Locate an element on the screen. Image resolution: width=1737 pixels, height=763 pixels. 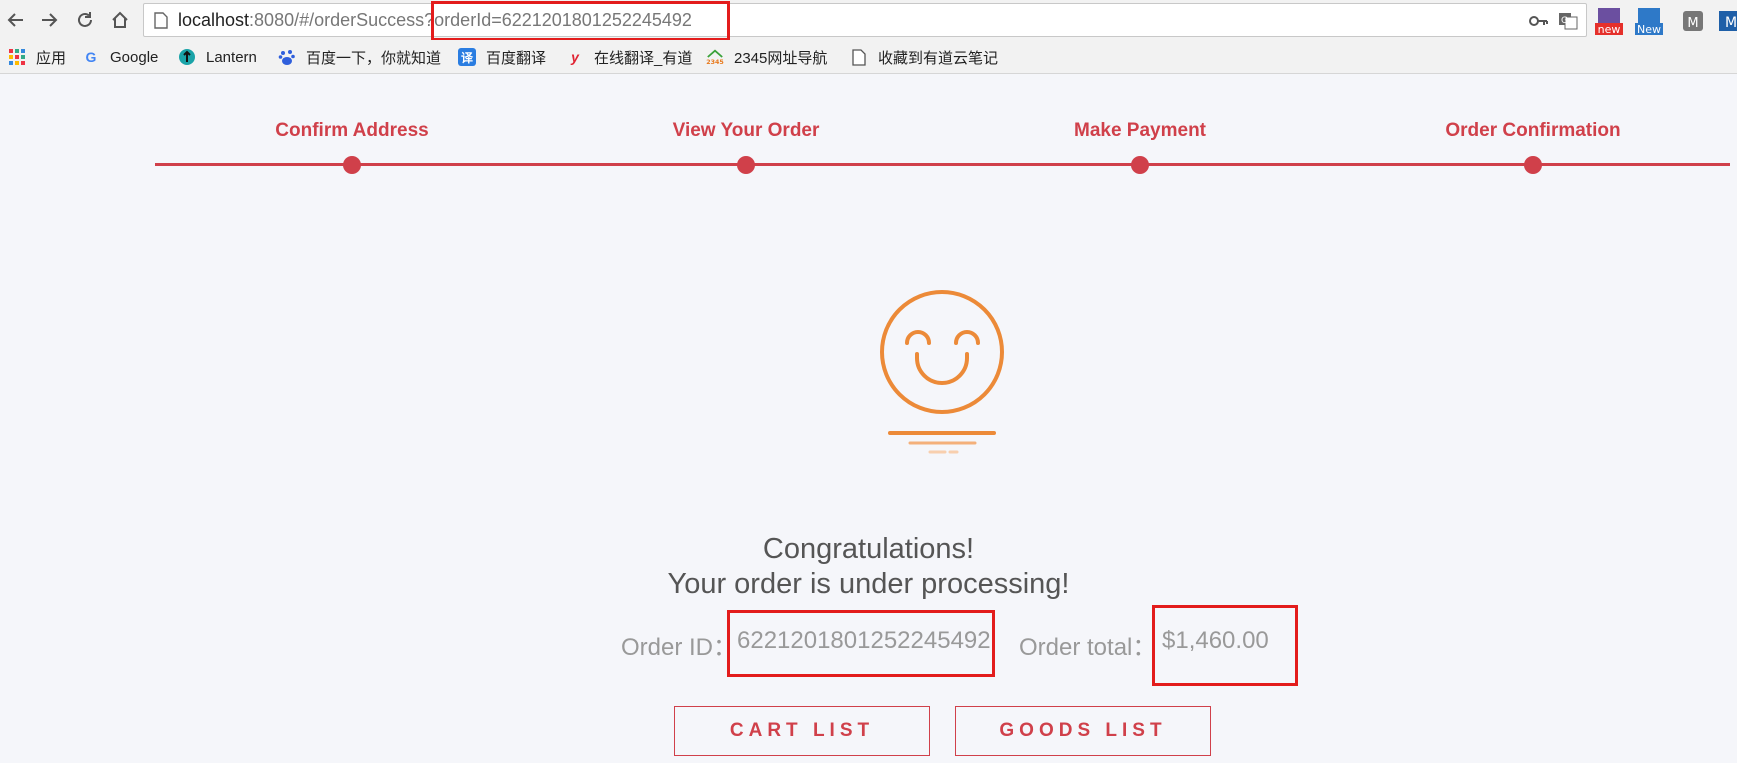
reload-button is located at coordinates (85, 20).